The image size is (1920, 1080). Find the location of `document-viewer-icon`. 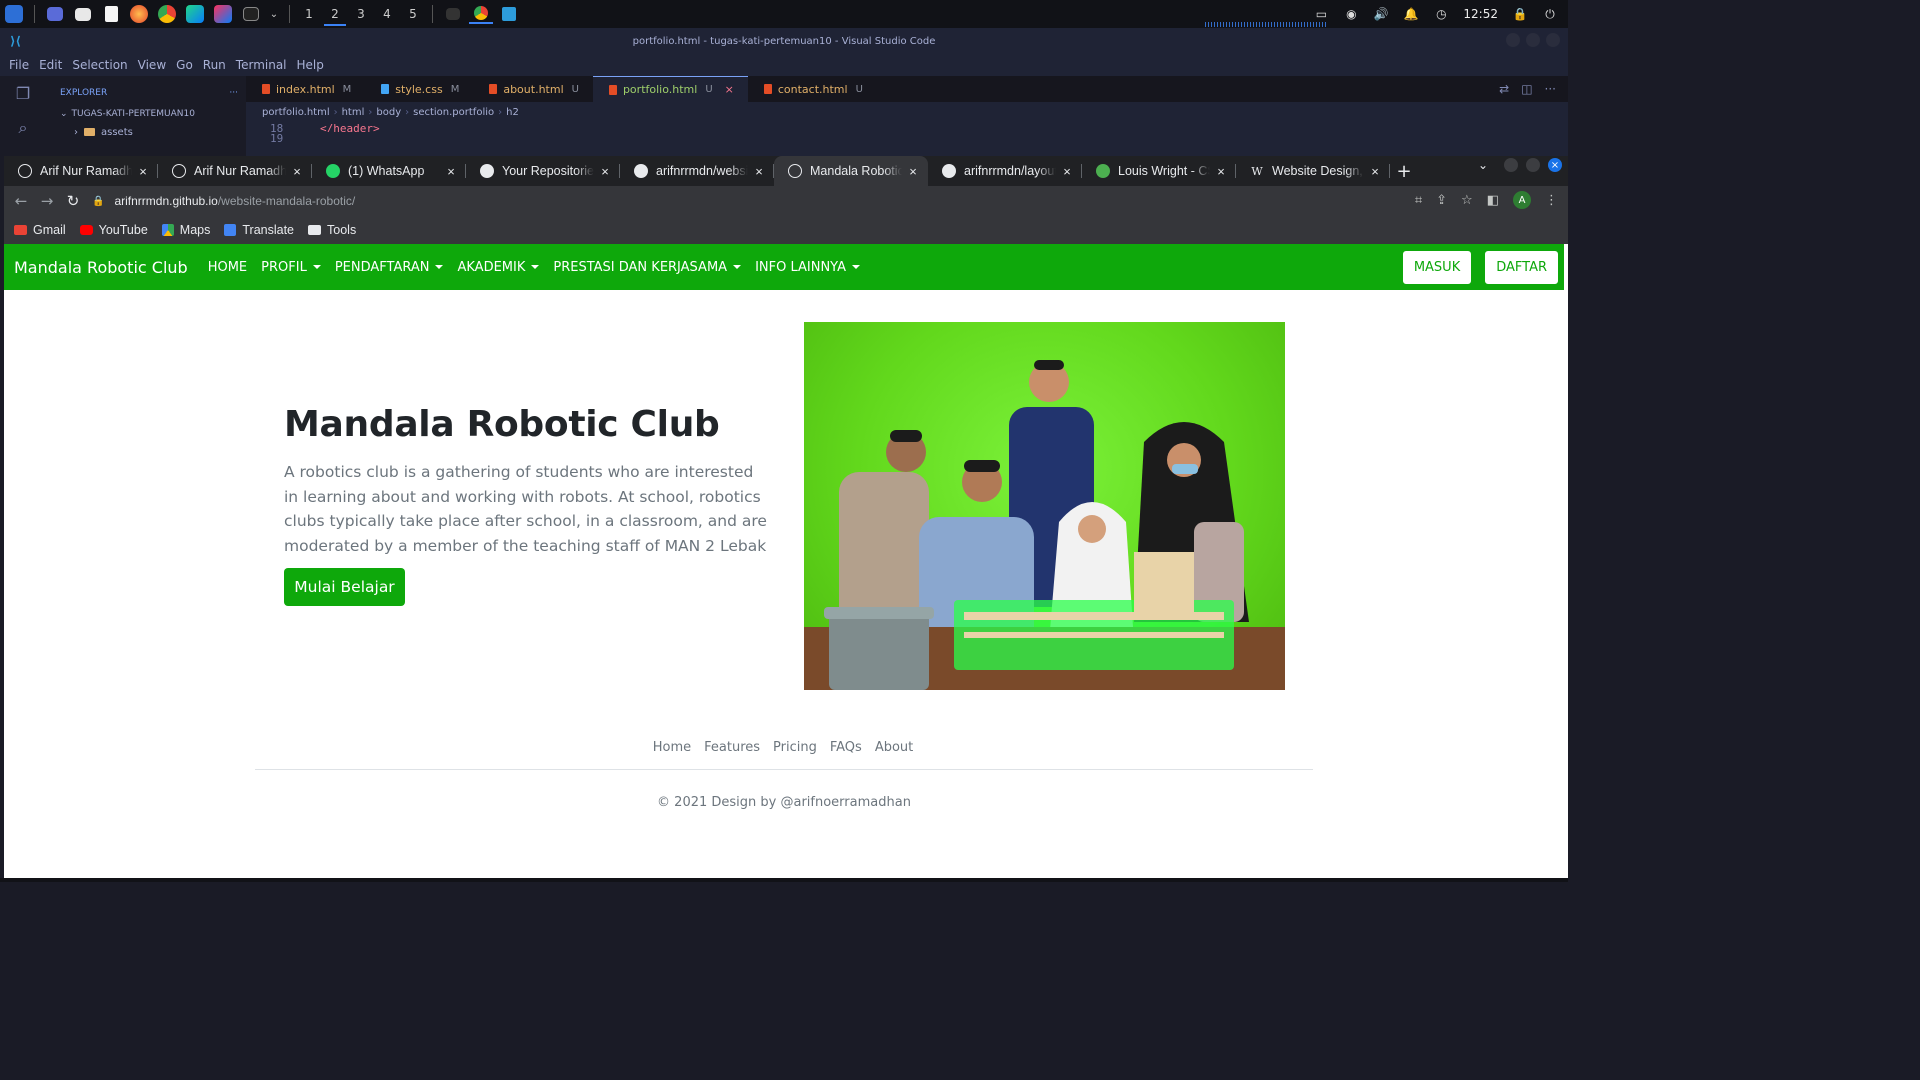

document-viewer-icon is located at coordinates (111, 14).